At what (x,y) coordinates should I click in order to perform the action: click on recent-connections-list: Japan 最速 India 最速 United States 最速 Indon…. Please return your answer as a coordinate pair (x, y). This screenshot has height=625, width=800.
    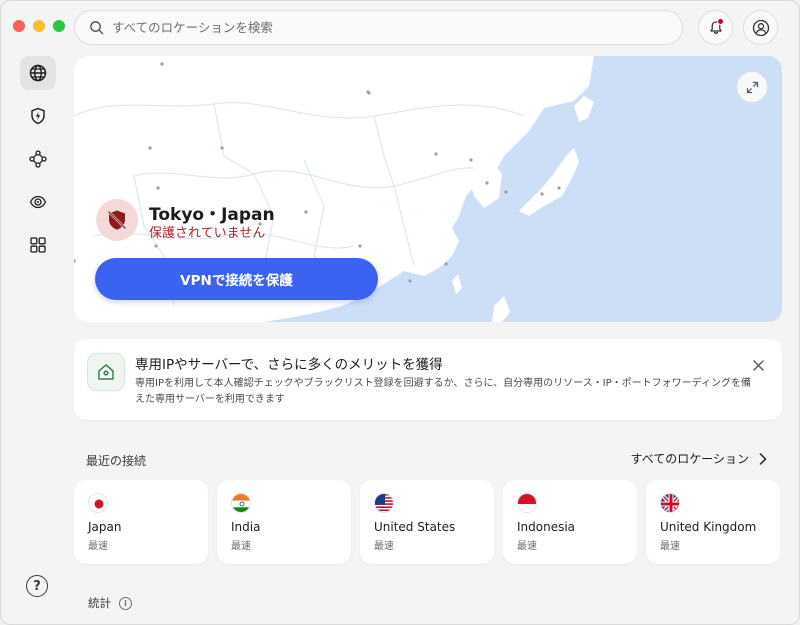
    Looking at the image, I should click on (428, 522).